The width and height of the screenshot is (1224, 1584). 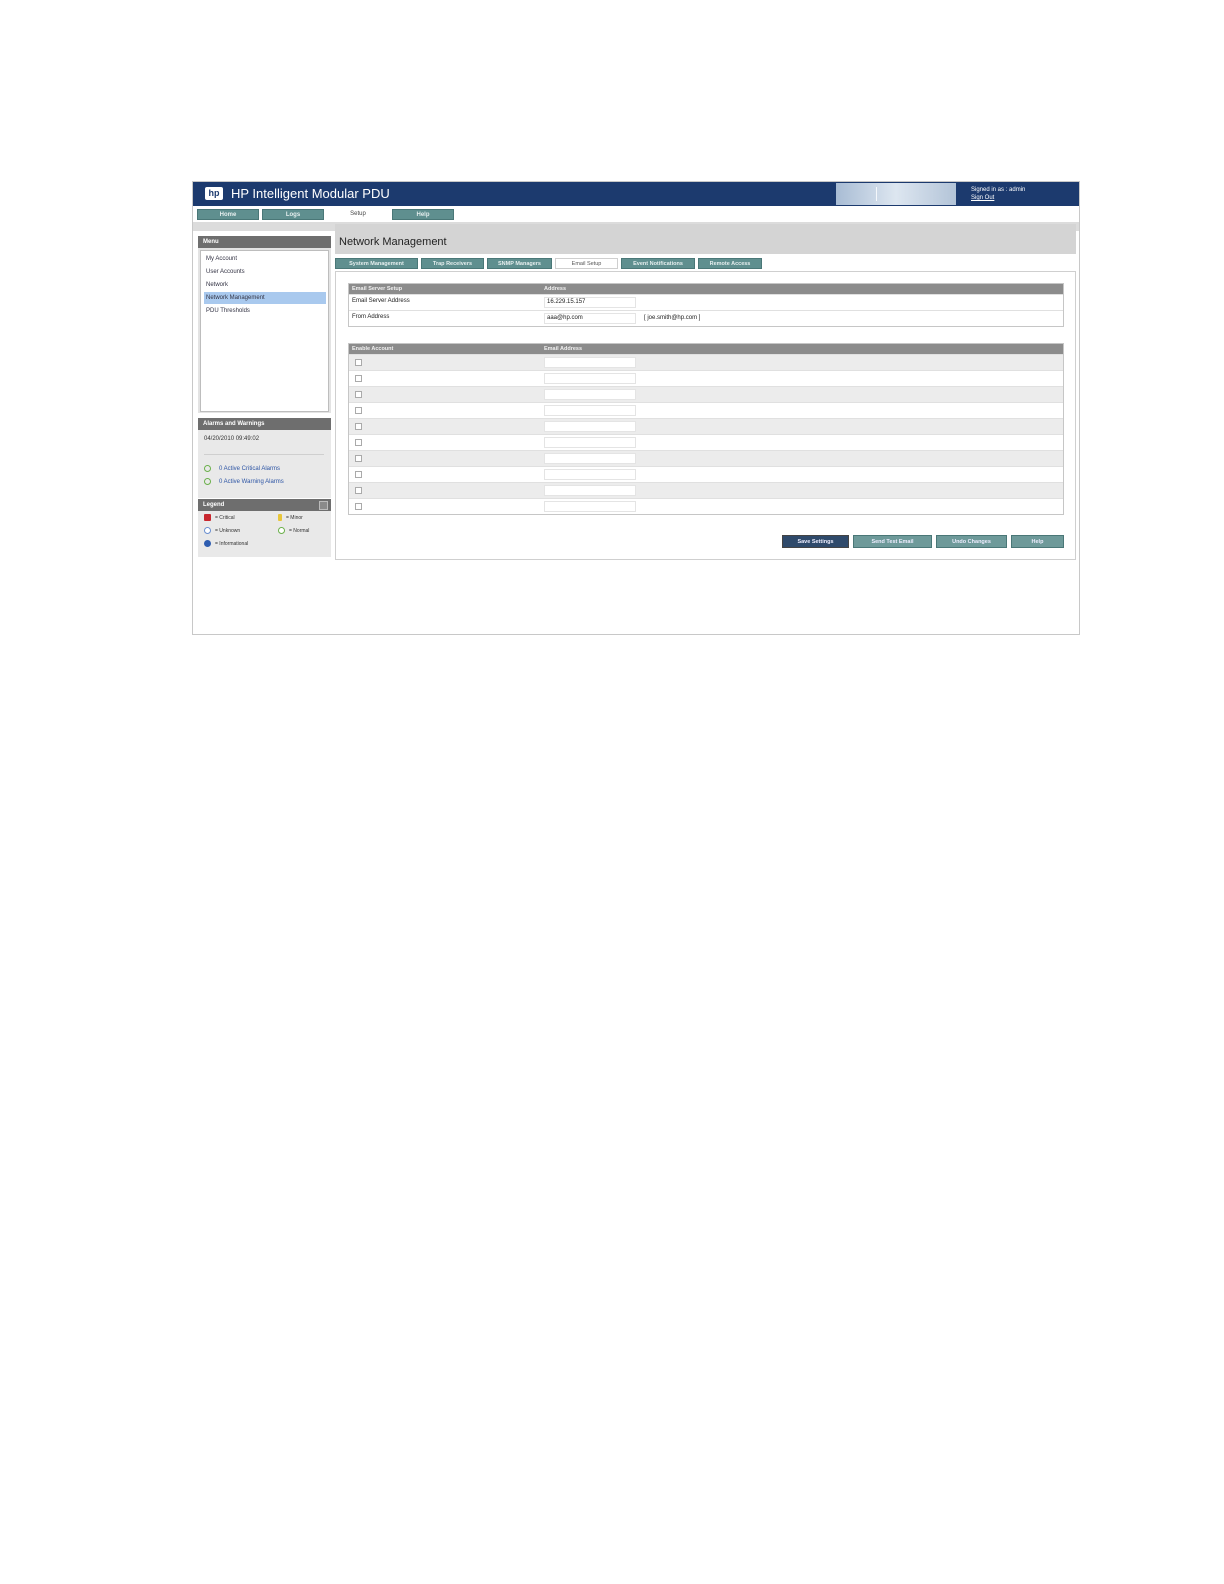 I want to click on col-enable-account: Enable Account, so click(x=373, y=349).